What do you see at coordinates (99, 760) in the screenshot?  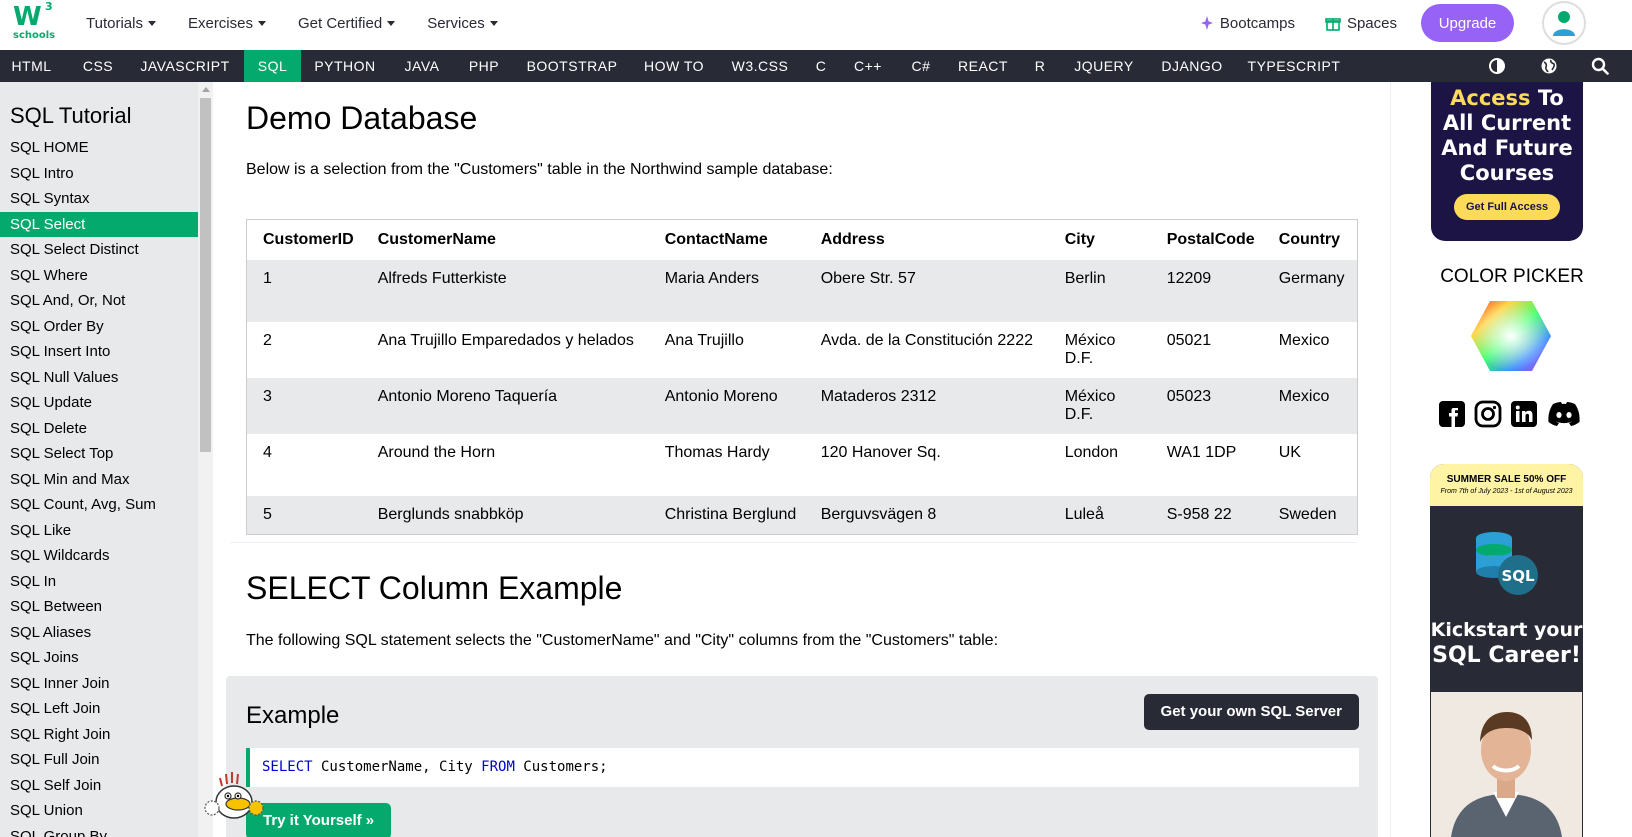 I see `sidebar-item: SQL Full Join` at bounding box center [99, 760].